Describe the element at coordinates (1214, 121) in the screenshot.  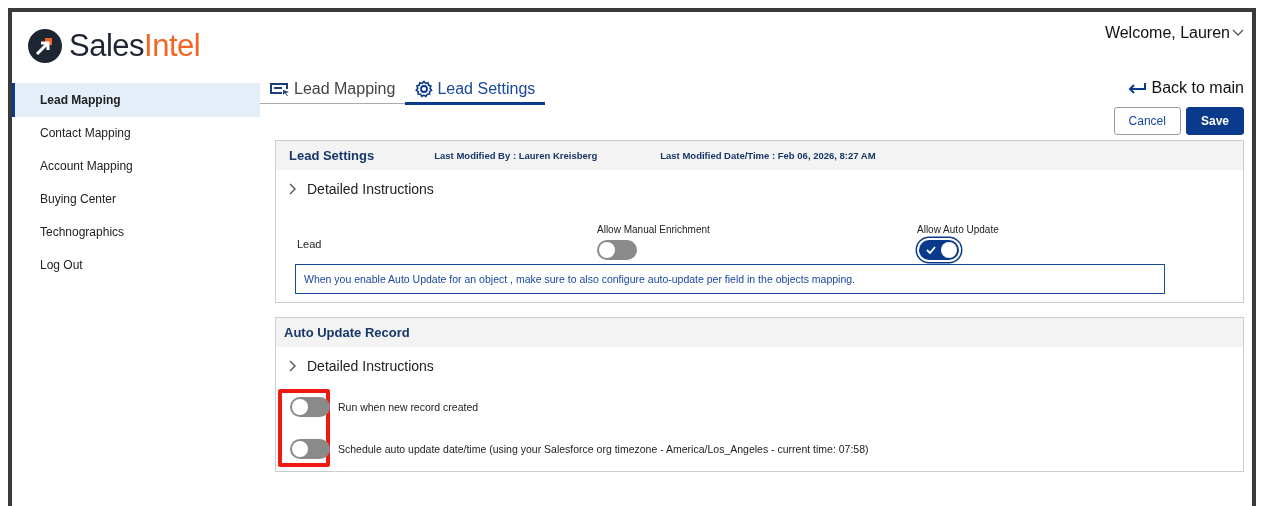
I see `save-button: Save` at that location.